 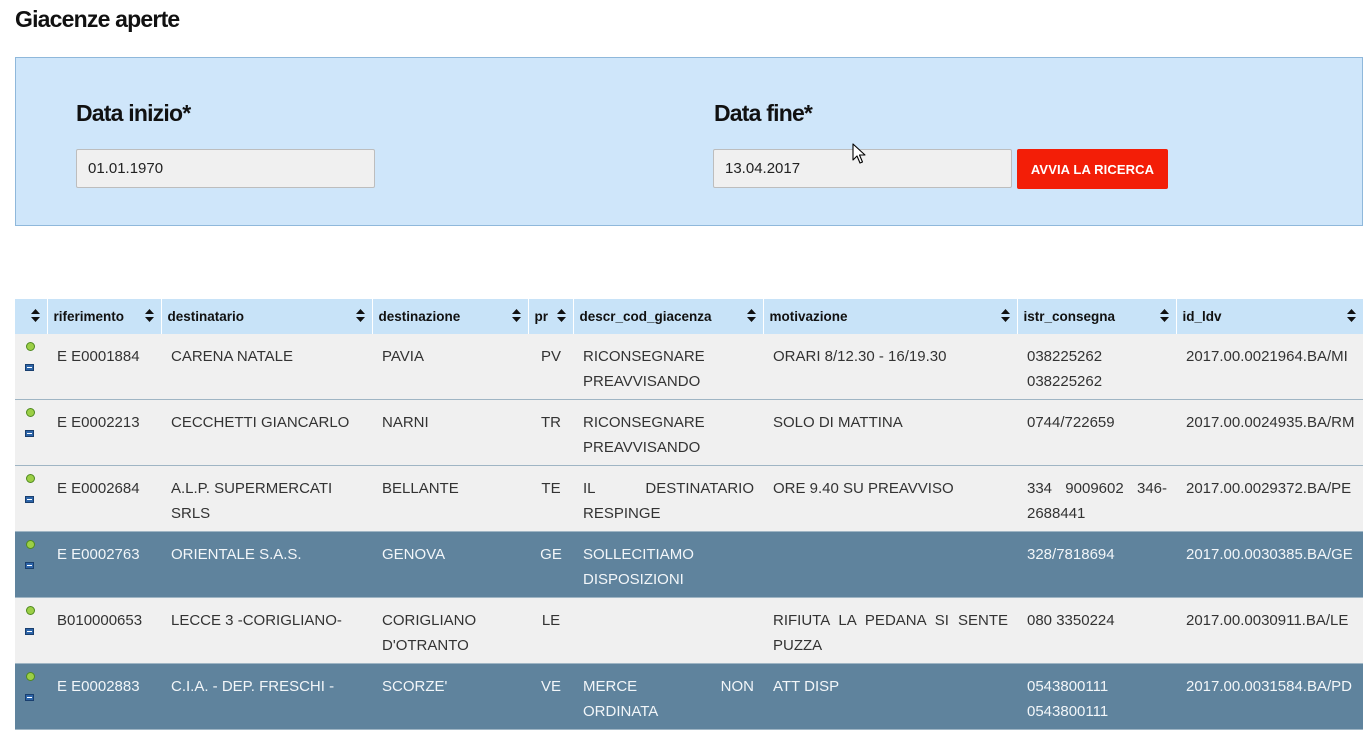 What do you see at coordinates (103, 316) in the screenshot?
I see `column-header-riferimento: riferimento` at bounding box center [103, 316].